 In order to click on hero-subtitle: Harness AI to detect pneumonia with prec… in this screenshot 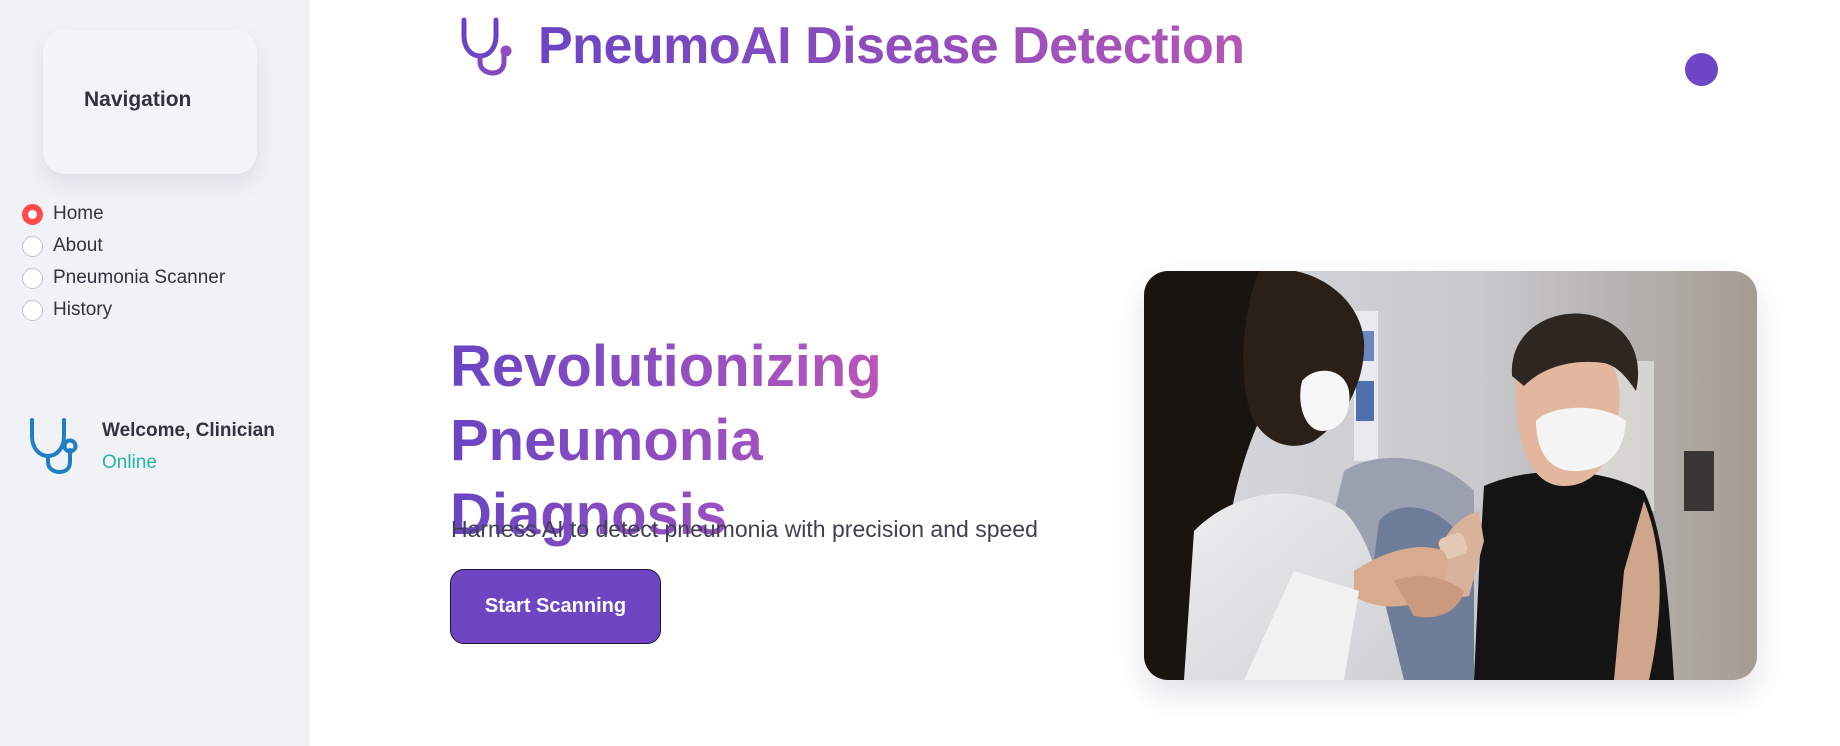, I will do `click(744, 529)`.